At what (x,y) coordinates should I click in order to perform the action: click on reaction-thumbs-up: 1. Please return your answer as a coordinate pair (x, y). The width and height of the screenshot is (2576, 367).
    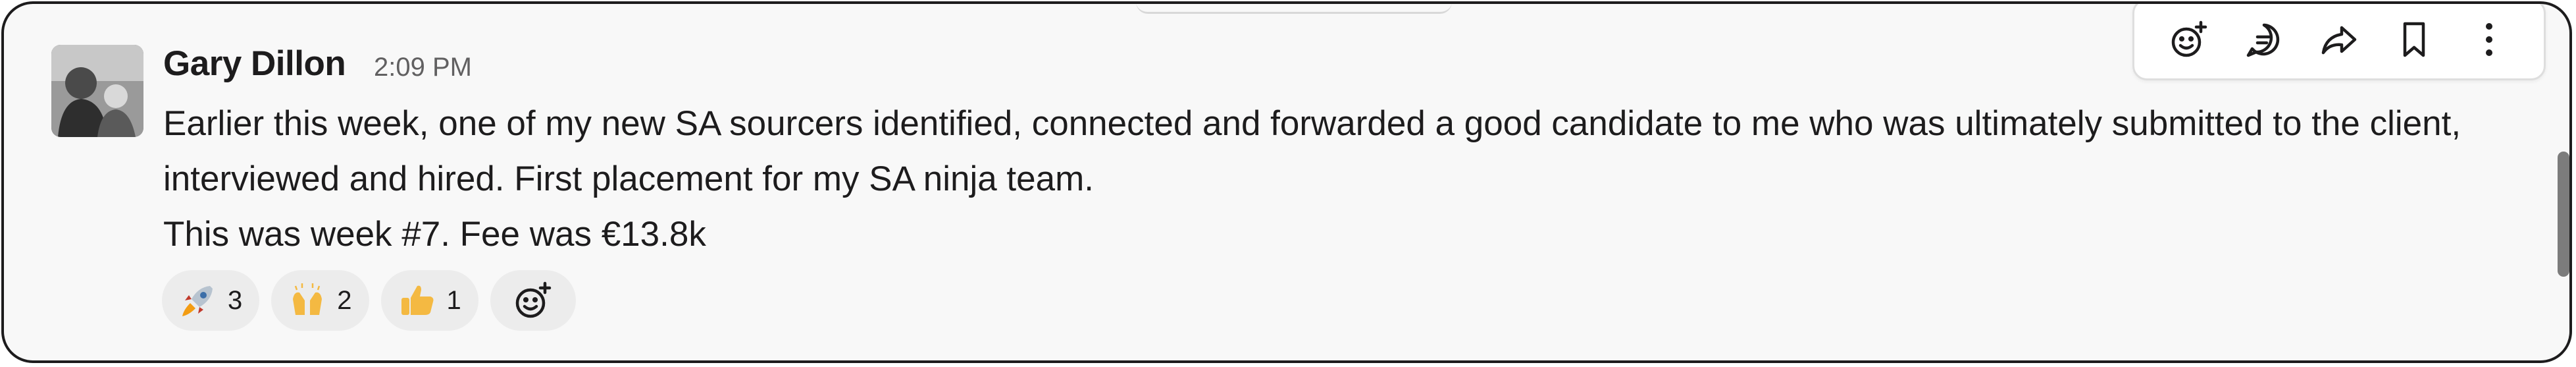
    Looking at the image, I should click on (429, 300).